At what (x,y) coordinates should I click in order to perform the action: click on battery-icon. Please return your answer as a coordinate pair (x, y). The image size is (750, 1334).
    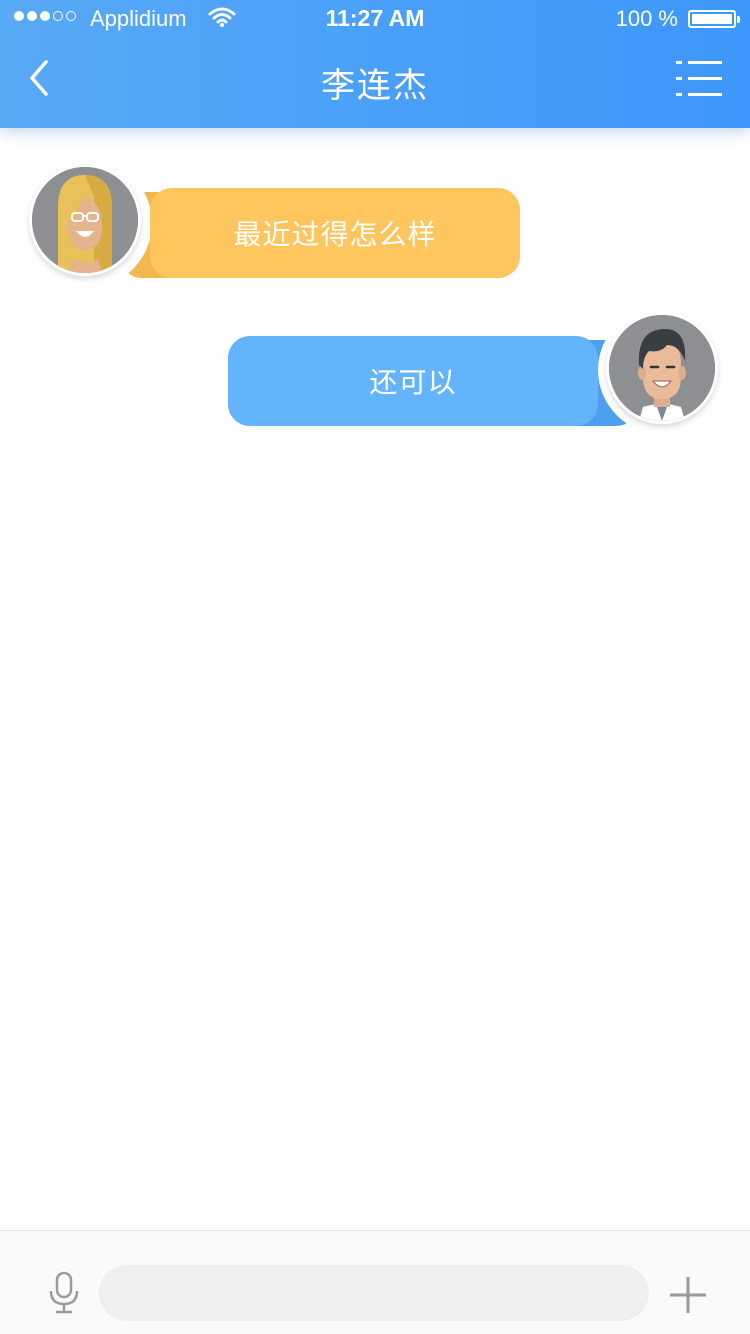
    Looking at the image, I should click on (714, 19).